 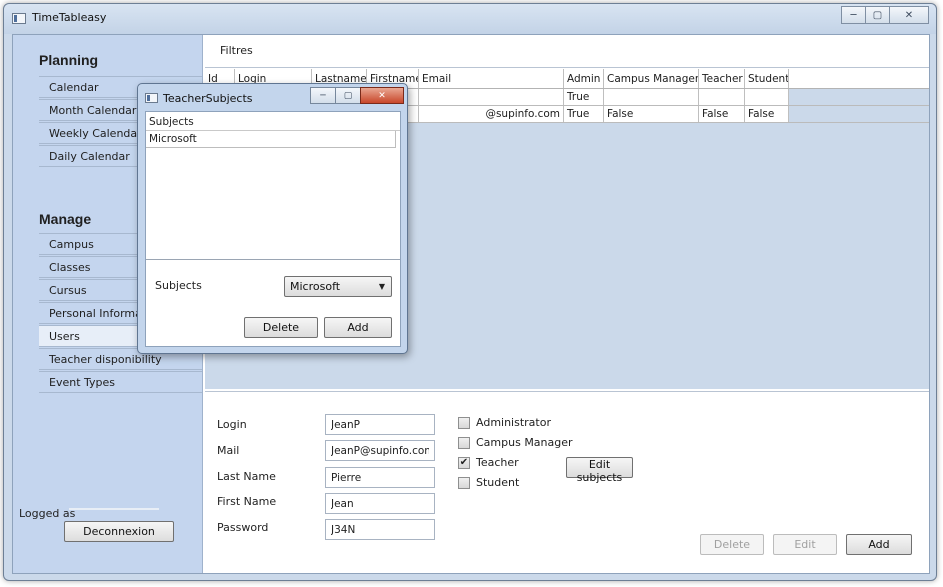 What do you see at coordinates (120, 382) in the screenshot?
I see `sidebar-item-event-types: Event Types` at bounding box center [120, 382].